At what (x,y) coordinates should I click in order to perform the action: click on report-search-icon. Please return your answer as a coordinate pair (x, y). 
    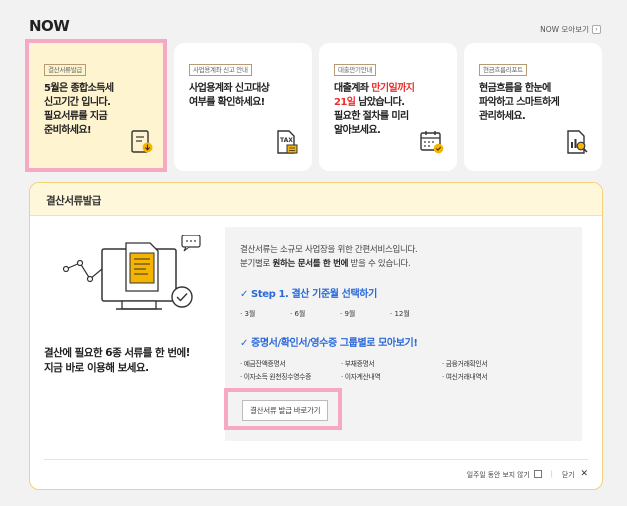
    Looking at the image, I should click on (577, 142).